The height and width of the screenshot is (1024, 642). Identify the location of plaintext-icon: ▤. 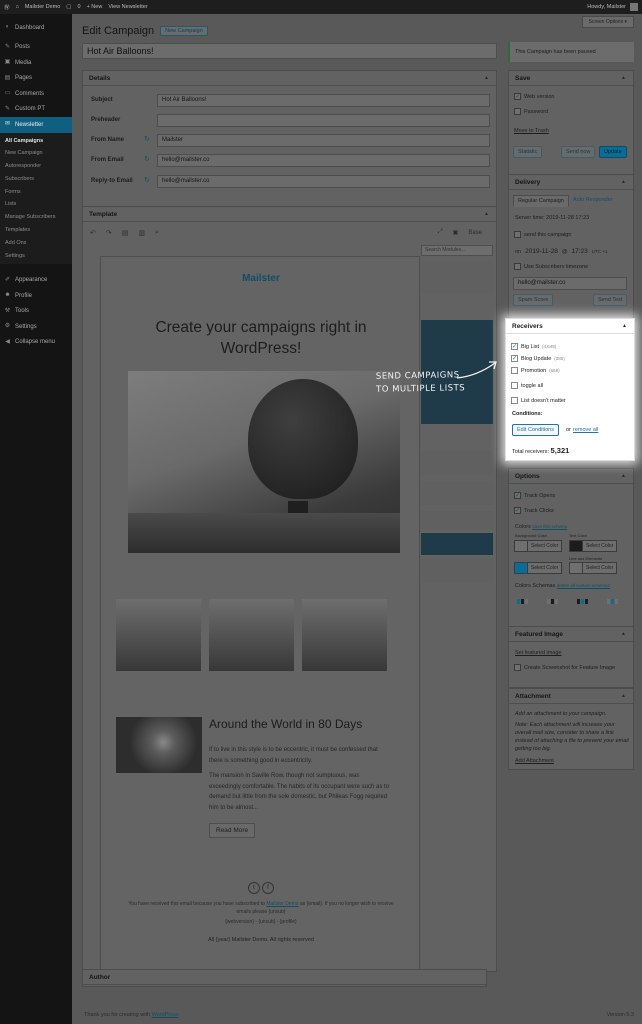
(125, 235).